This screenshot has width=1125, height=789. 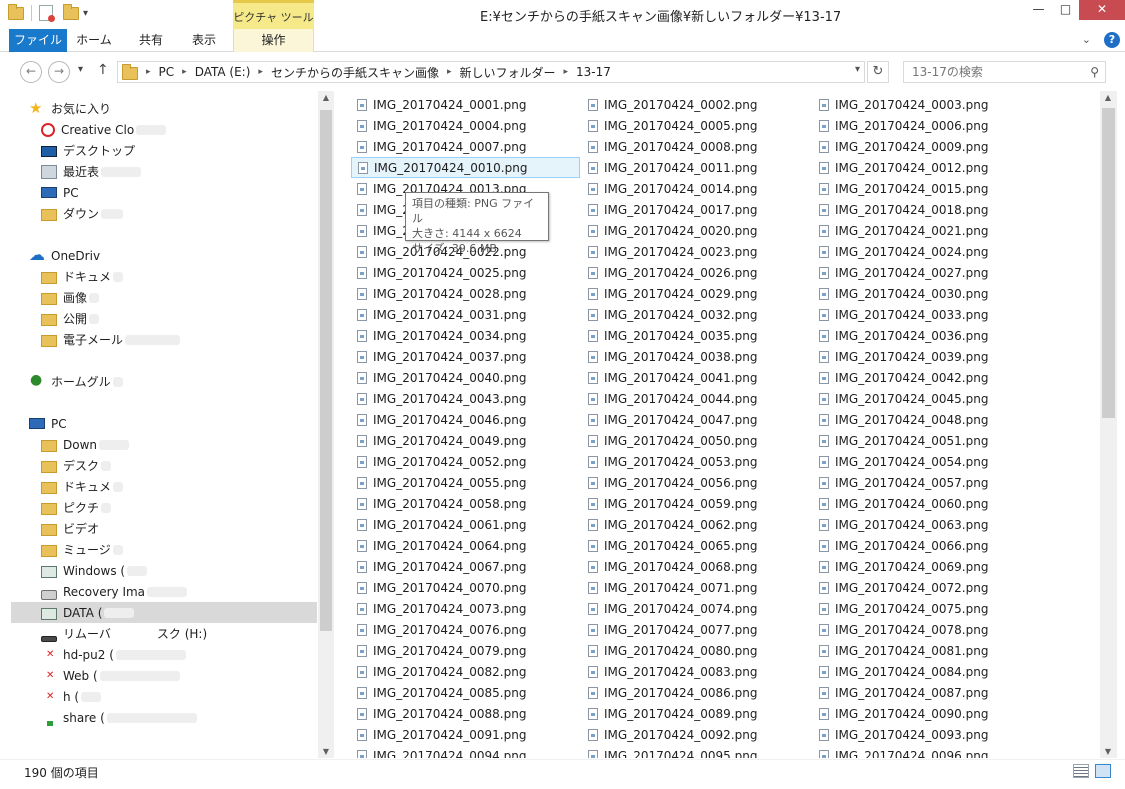 What do you see at coordinates (927, 293) in the screenshot?
I see `file-item: IMG_20170424_0030.png` at bounding box center [927, 293].